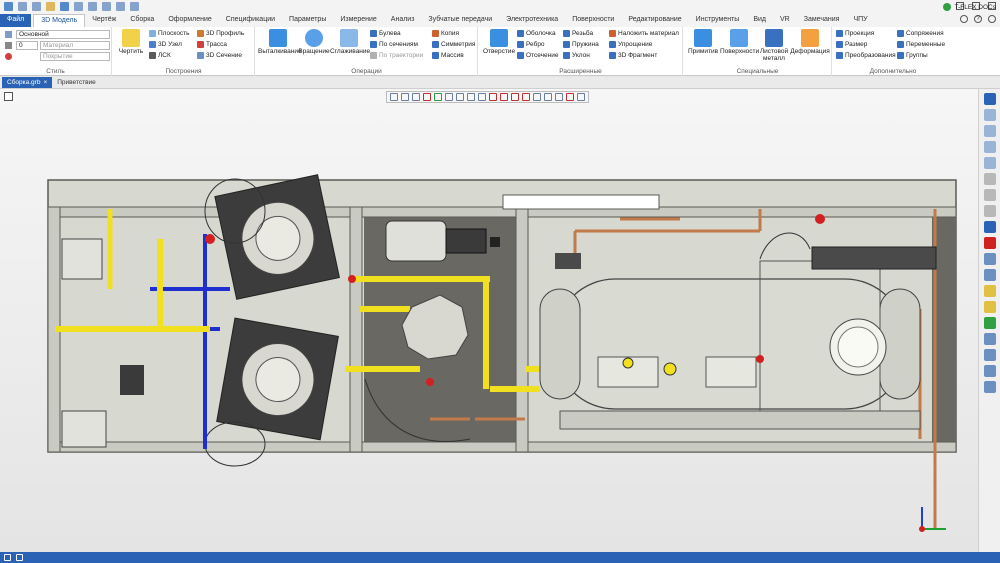 The width and height of the screenshot is (1000, 563). Describe the element at coordinates (396, 55) in the screenshot. I see `by-path-button: По траектории` at that location.